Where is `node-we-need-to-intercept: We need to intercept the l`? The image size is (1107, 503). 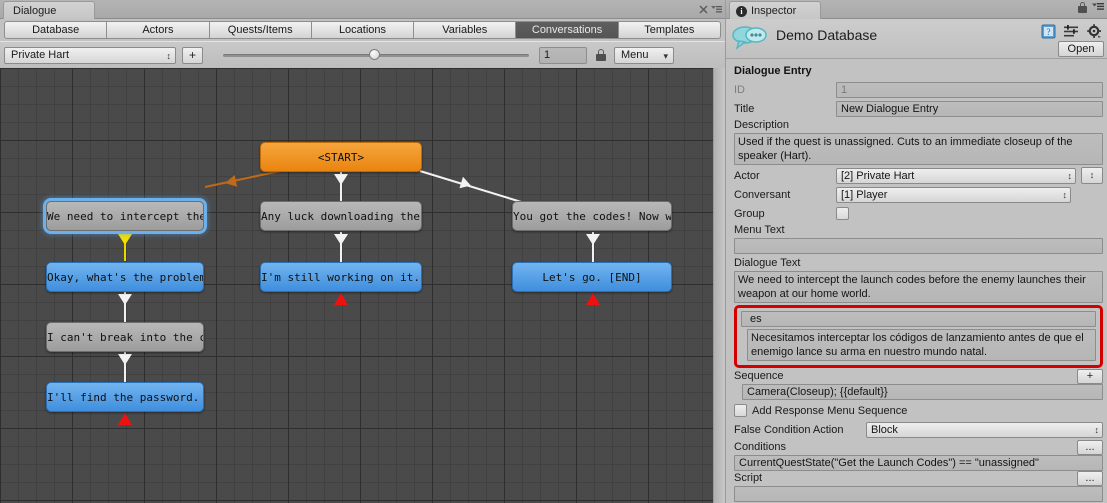
node-we-need-to-intercept: We need to intercept the l is located at coordinates (125, 216).